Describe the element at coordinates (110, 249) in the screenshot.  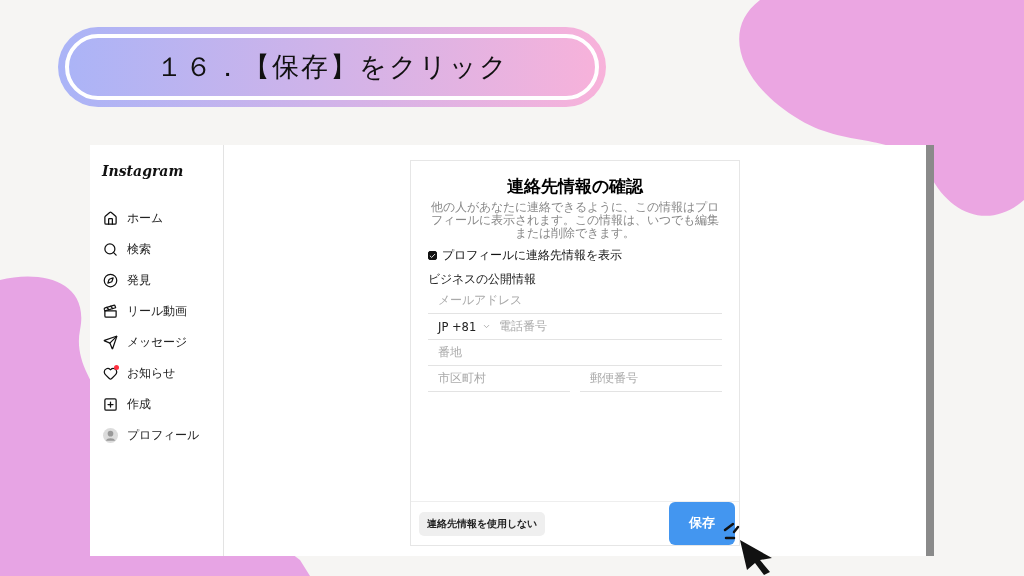
I see `search-icon` at that location.